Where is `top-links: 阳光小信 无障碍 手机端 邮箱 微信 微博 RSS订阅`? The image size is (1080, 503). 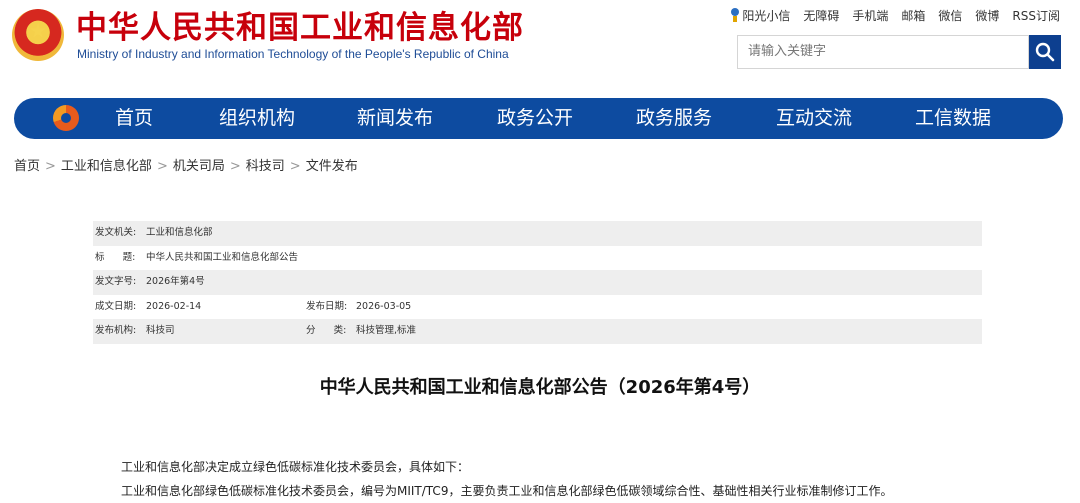
top-links: 阳光小信 无障碍 手机端 邮箱 微信 微博 RSS订阅 is located at coordinates (895, 15).